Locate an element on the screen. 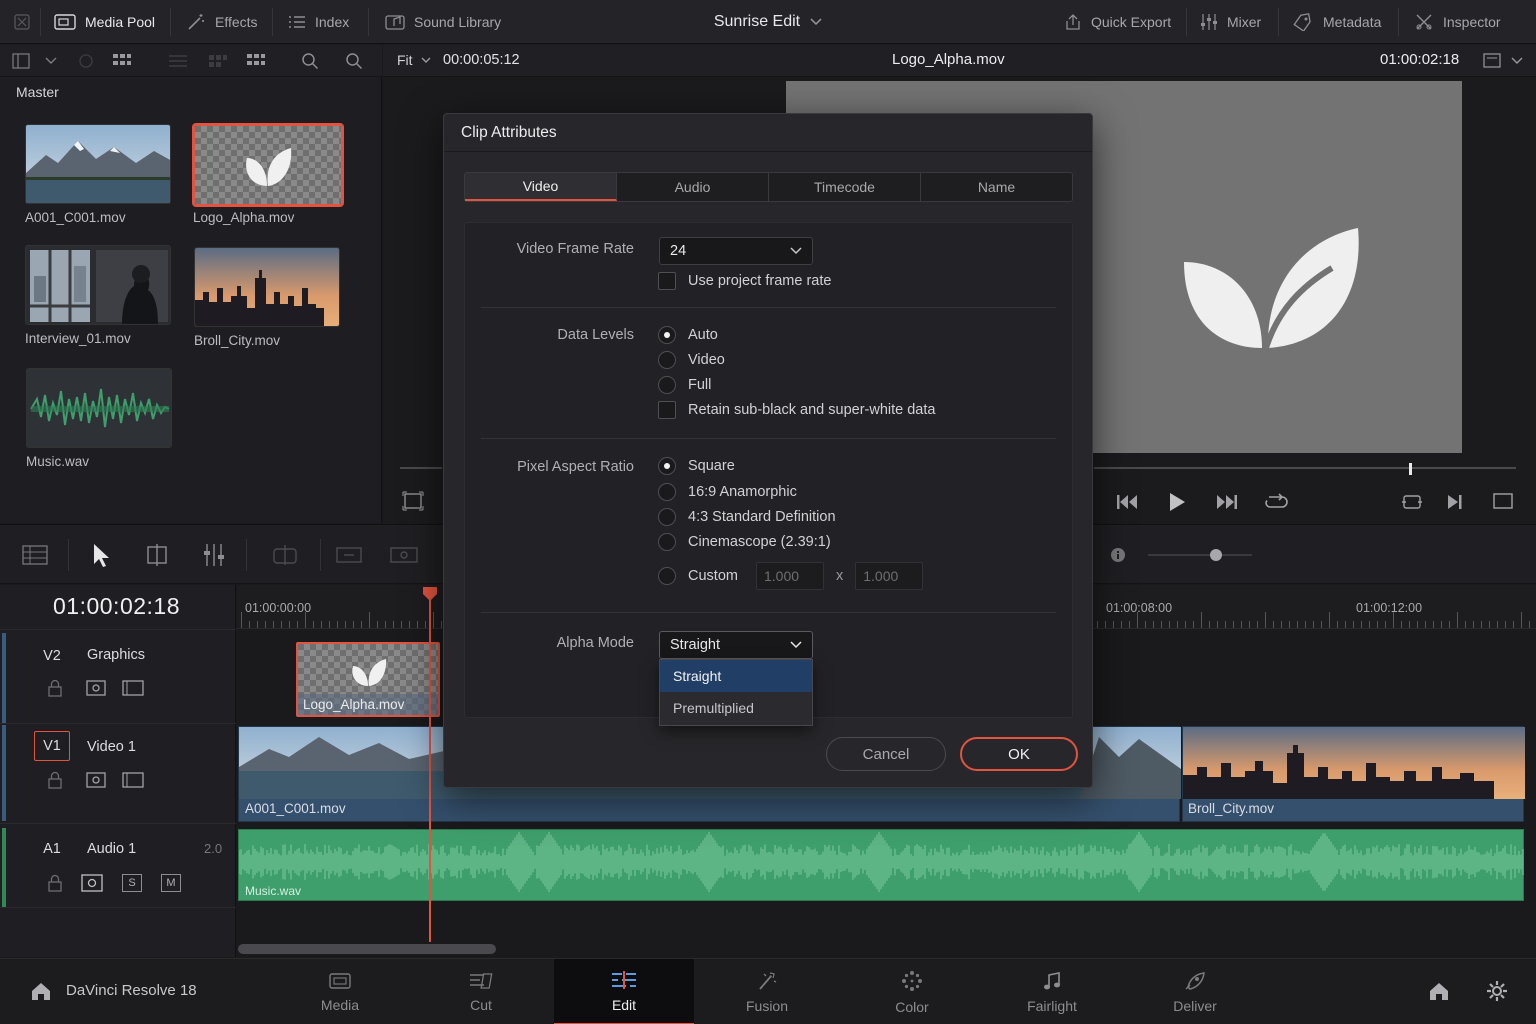 The image size is (1536, 1024). info-icon is located at coordinates (1118, 555).